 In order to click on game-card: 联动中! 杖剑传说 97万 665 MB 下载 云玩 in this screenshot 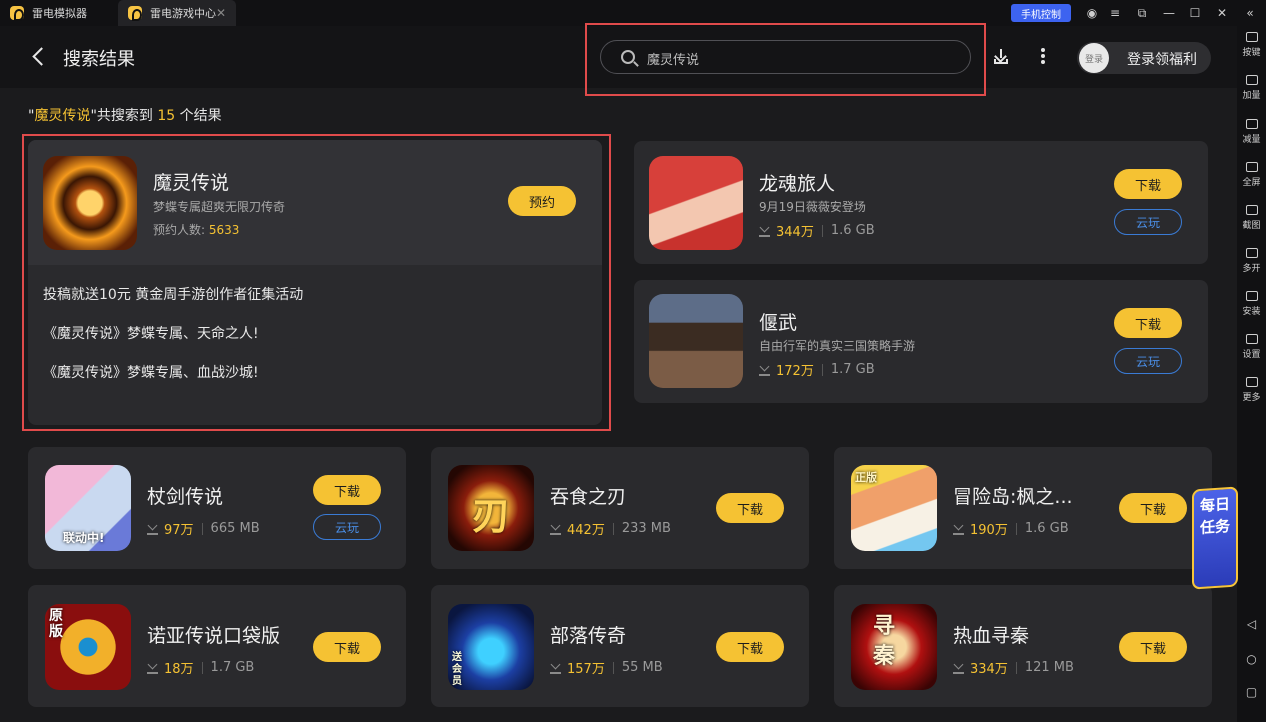, I will do `click(217, 508)`.